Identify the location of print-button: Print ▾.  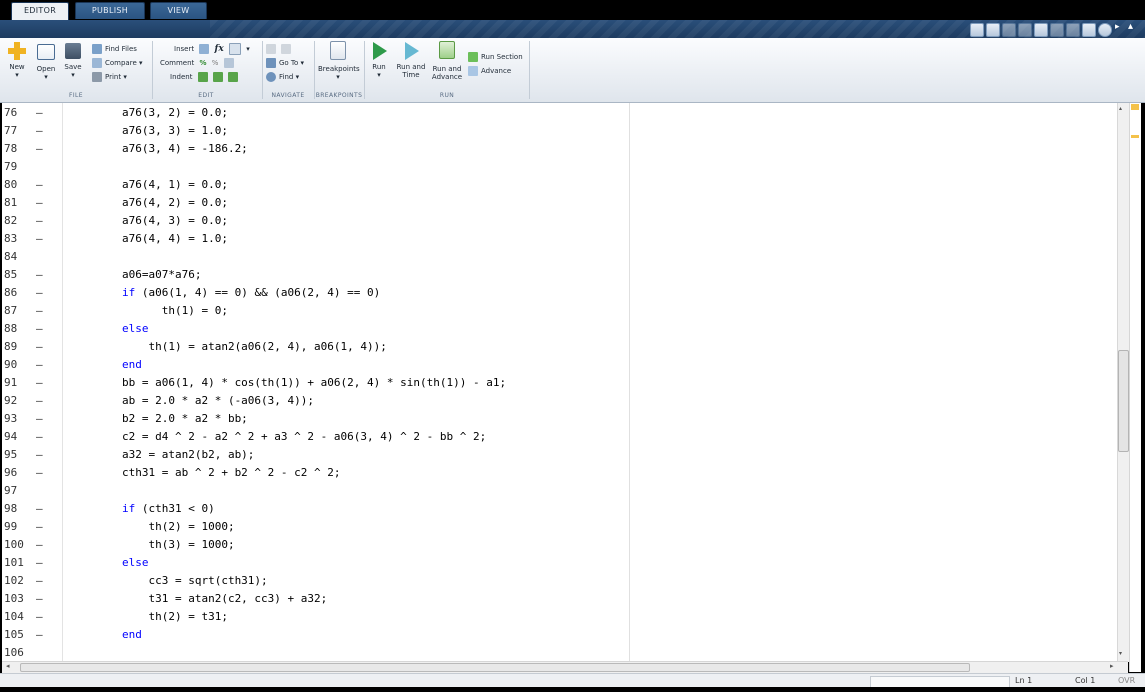
(109, 77).